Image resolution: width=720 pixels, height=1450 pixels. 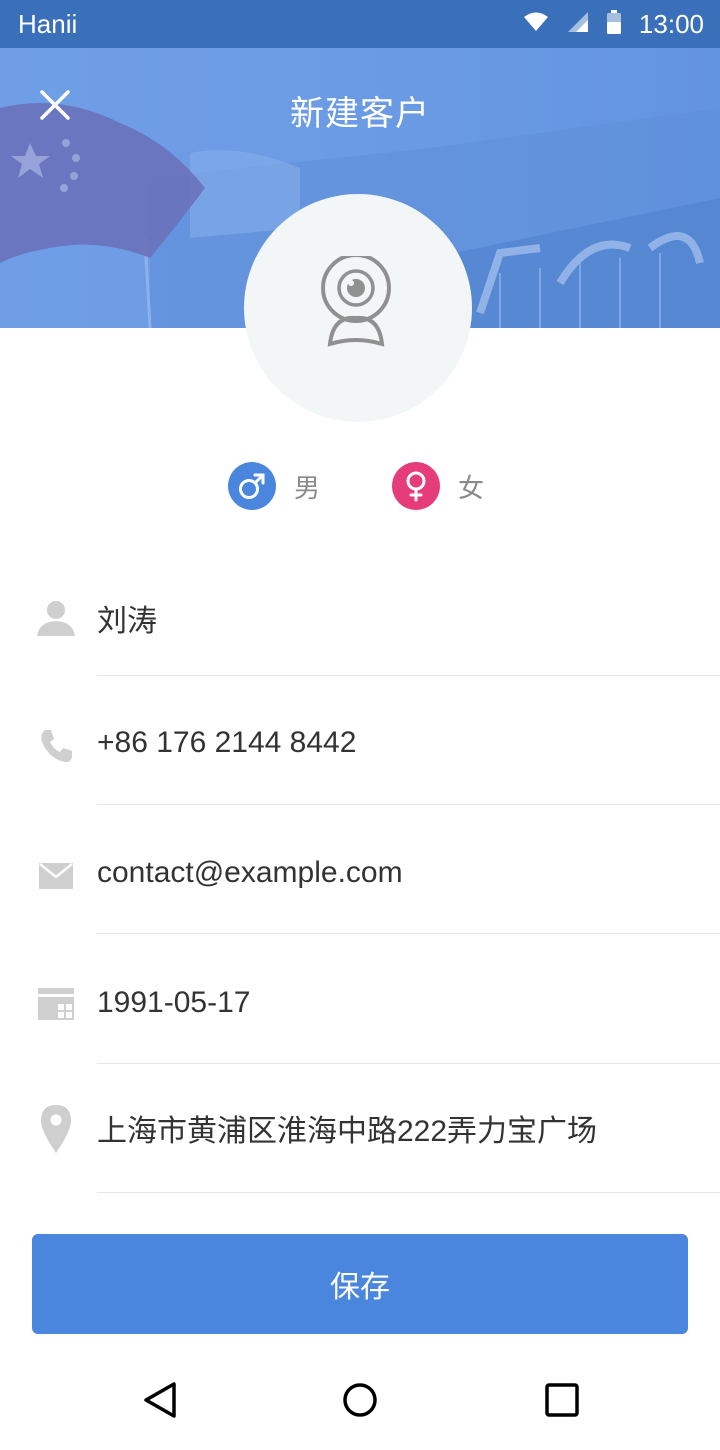 I want to click on page-title: 新建客户, so click(x=360, y=114).